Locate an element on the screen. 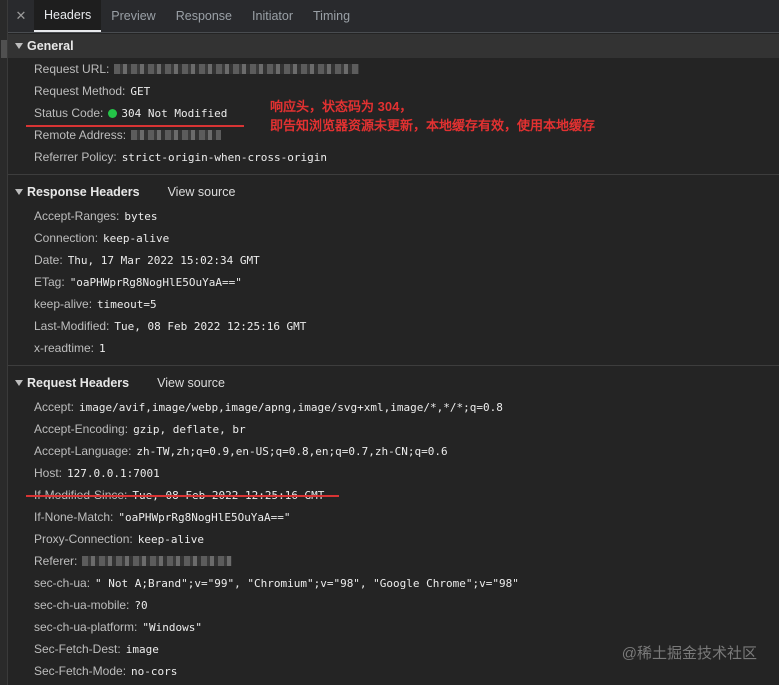 The image size is (779, 685). header-value: gzip, deflate, br is located at coordinates (189, 429).